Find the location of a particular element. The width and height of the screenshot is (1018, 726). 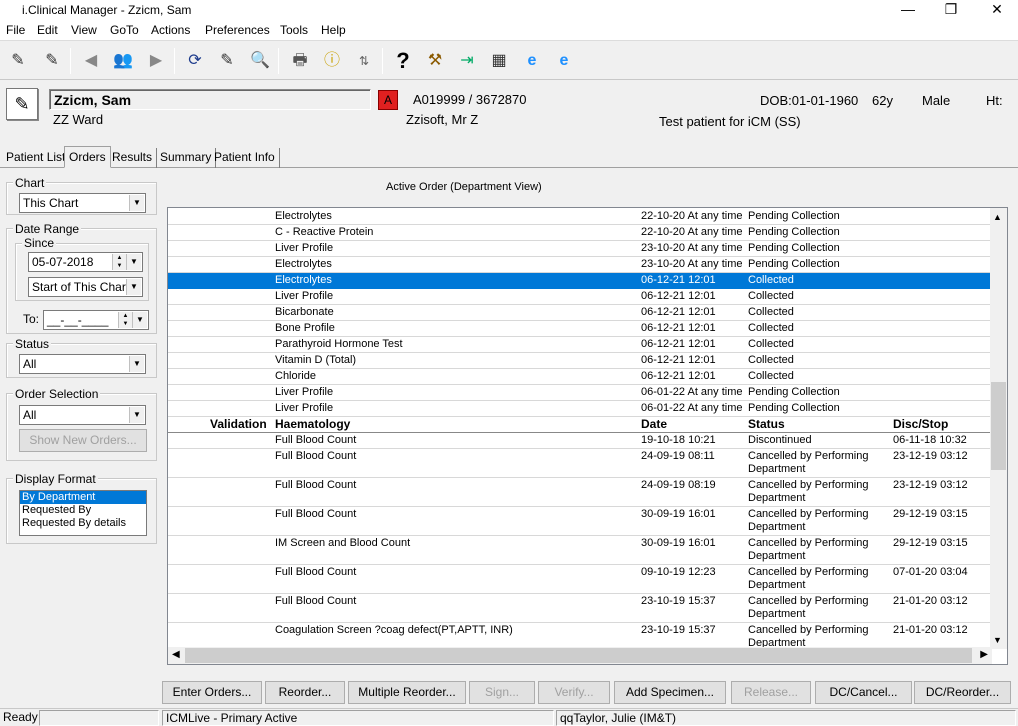

chevron-right-icon: ▶ is located at coordinates (984, 654).